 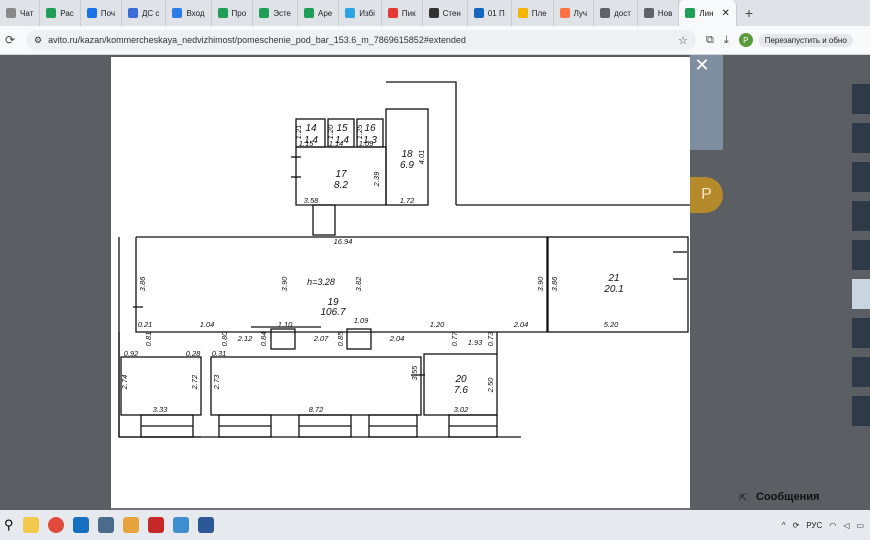 What do you see at coordinates (180, 525) in the screenshot?
I see `snipping-tool-icon` at bounding box center [180, 525].